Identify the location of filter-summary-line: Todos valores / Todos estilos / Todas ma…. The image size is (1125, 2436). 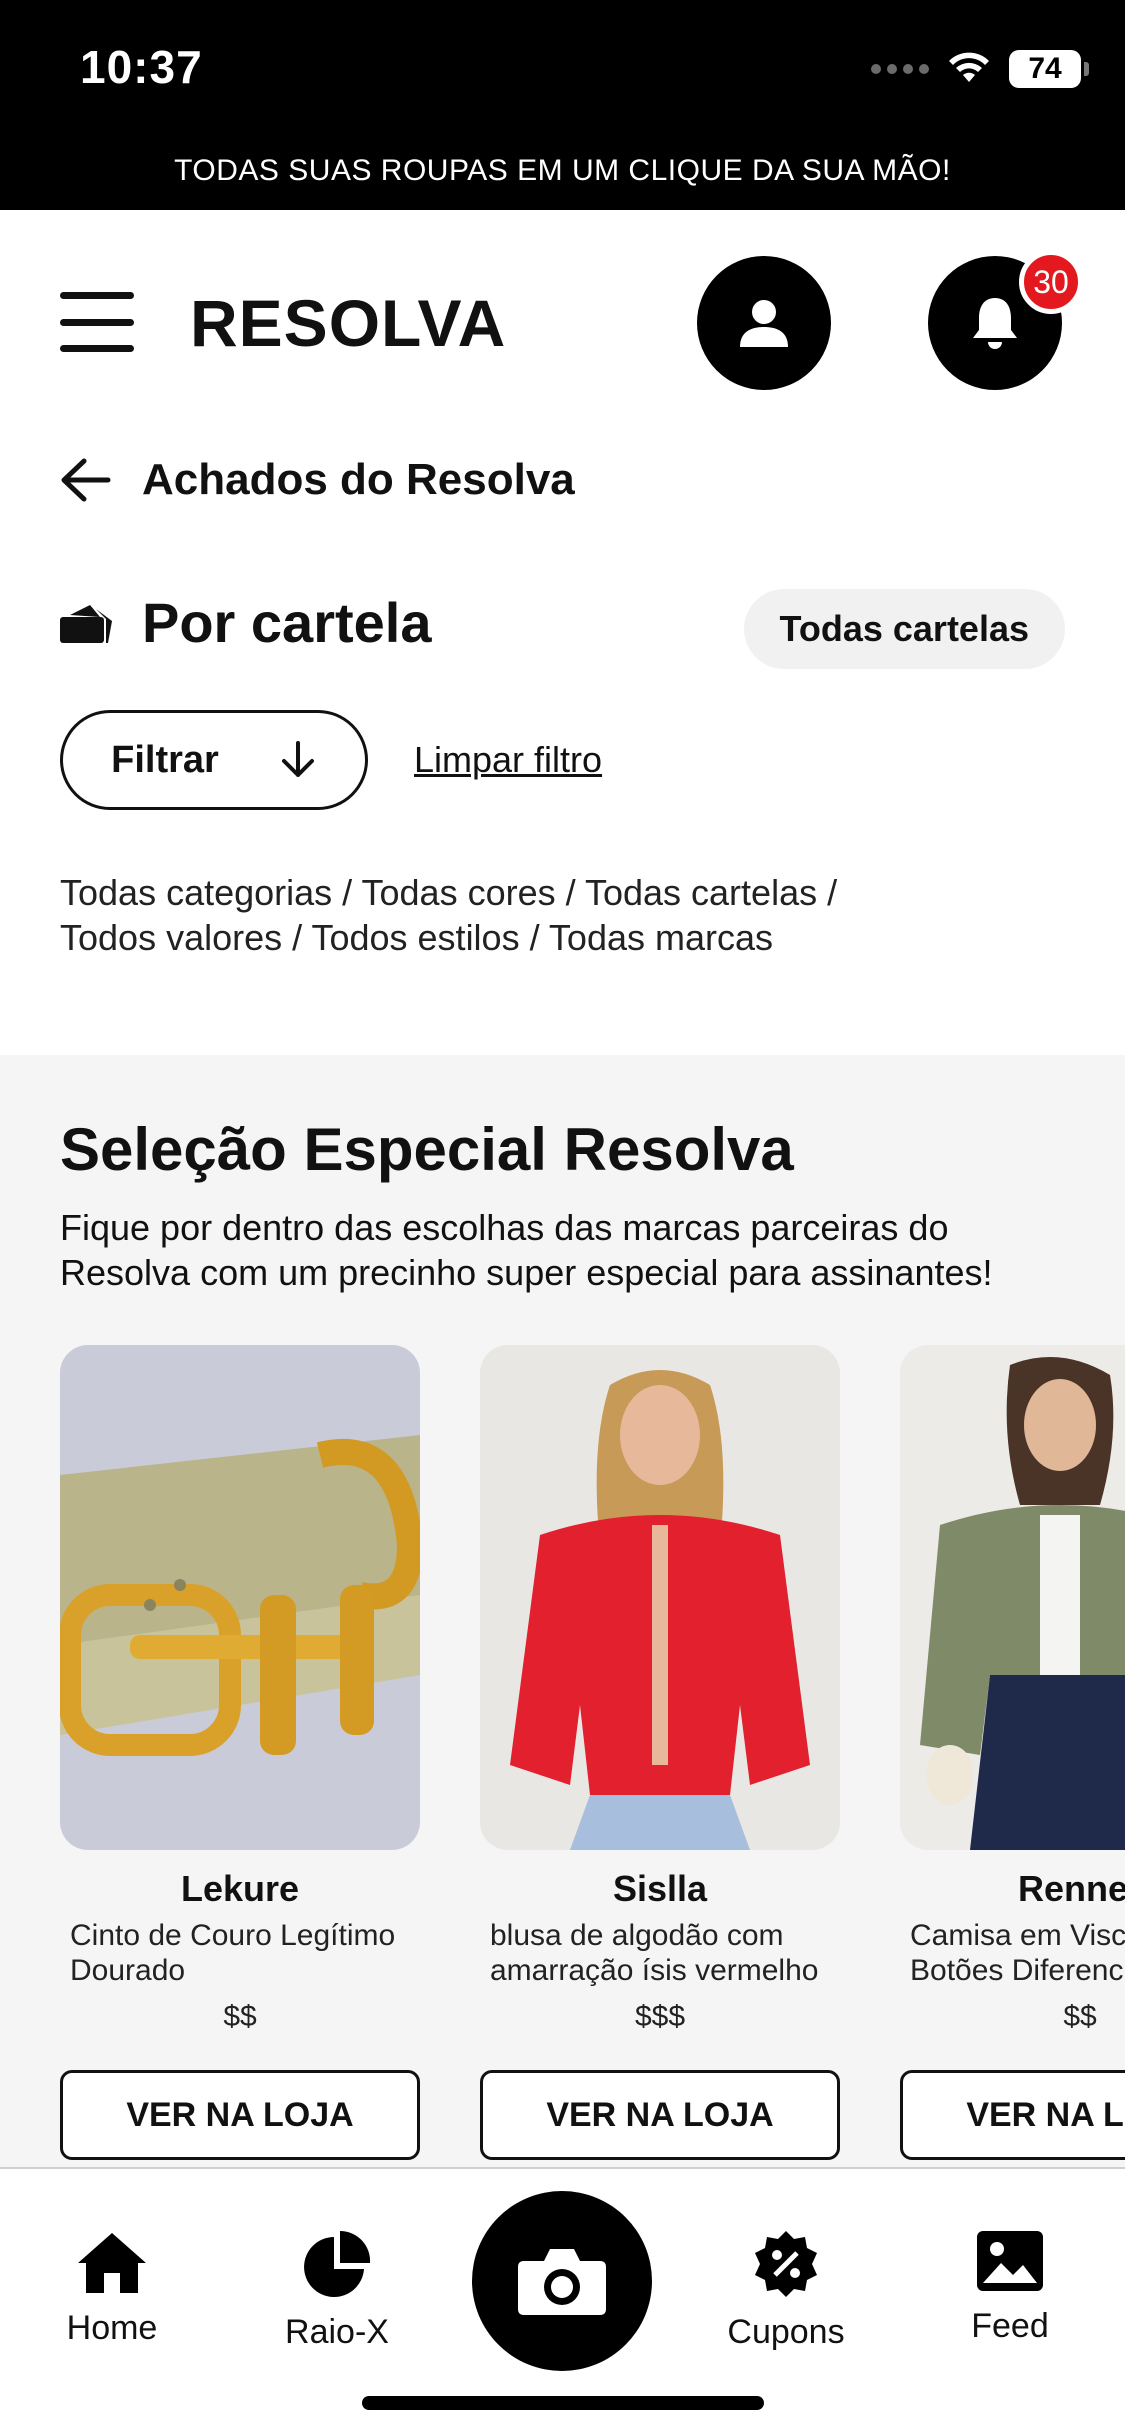
(417, 937).